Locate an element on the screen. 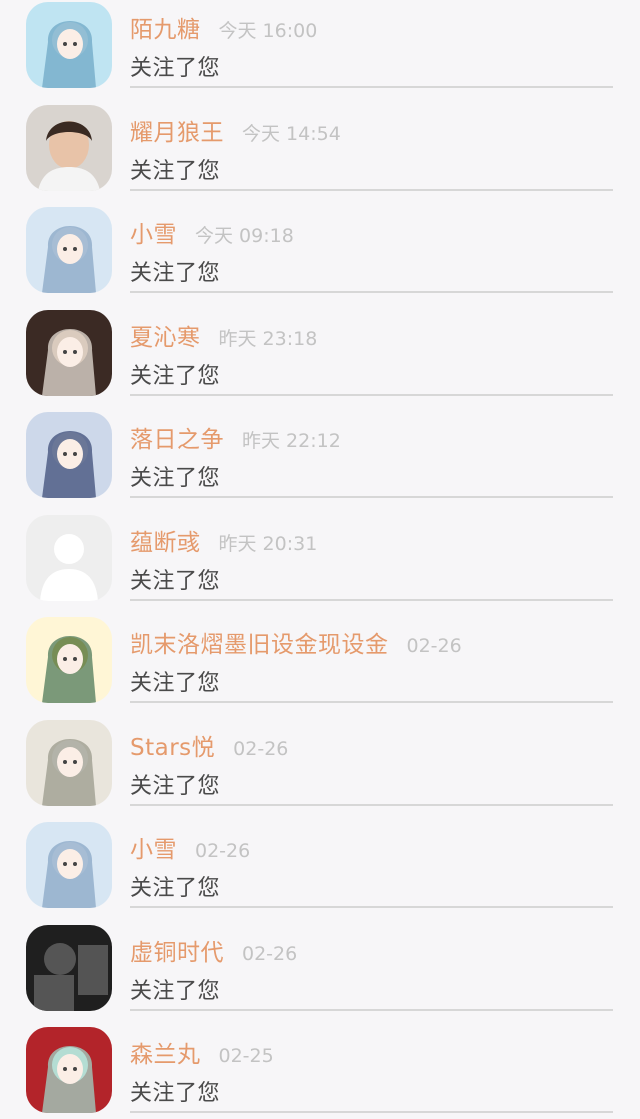 Image resolution: width=640 pixels, height=1119 pixels. anime-boy-green-hat-icon is located at coordinates (69, 660).